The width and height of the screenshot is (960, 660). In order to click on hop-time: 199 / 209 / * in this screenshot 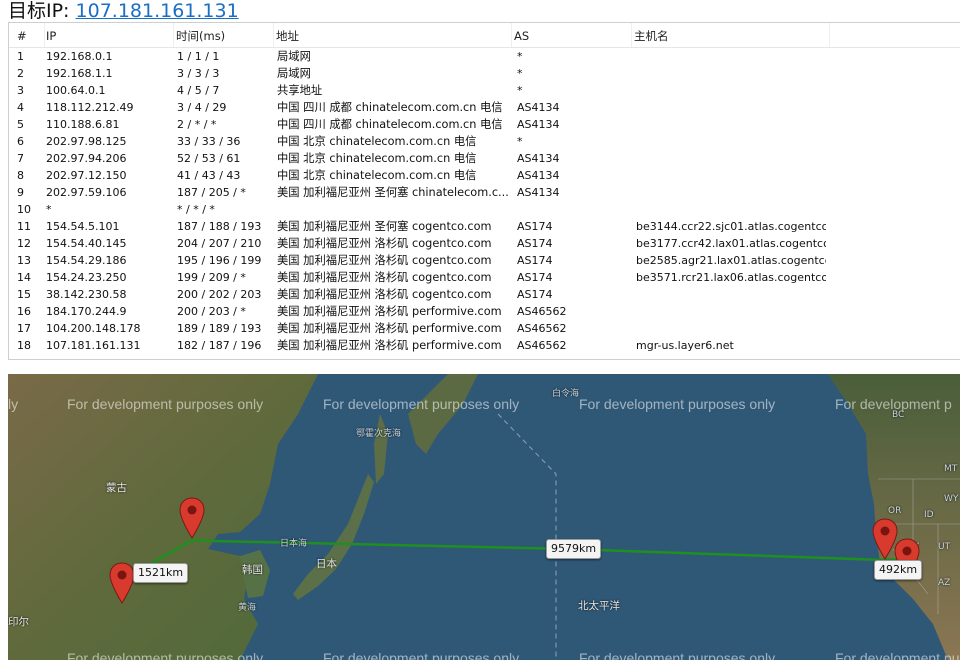, I will do `click(211, 277)`.